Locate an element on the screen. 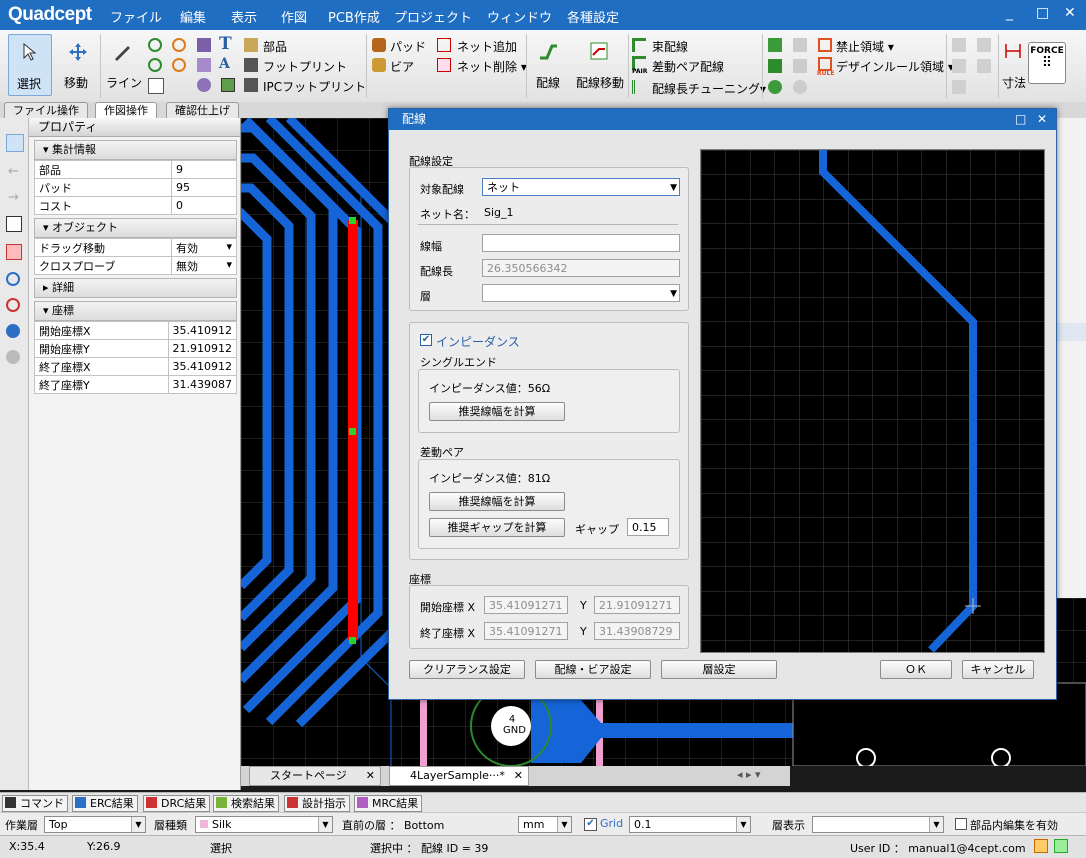 This screenshot has width=1086, height=858. tab-command: コマンド is located at coordinates (35, 803).